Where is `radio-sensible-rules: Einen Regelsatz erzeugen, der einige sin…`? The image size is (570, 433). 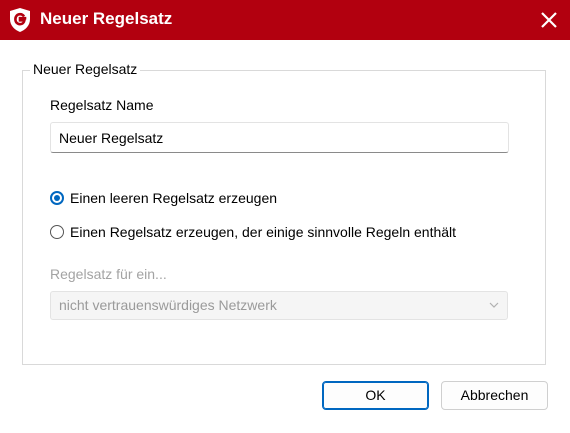 radio-sensible-rules: Einen Regelsatz erzeugen, der einige sin… is located at coordinates (253, 232).